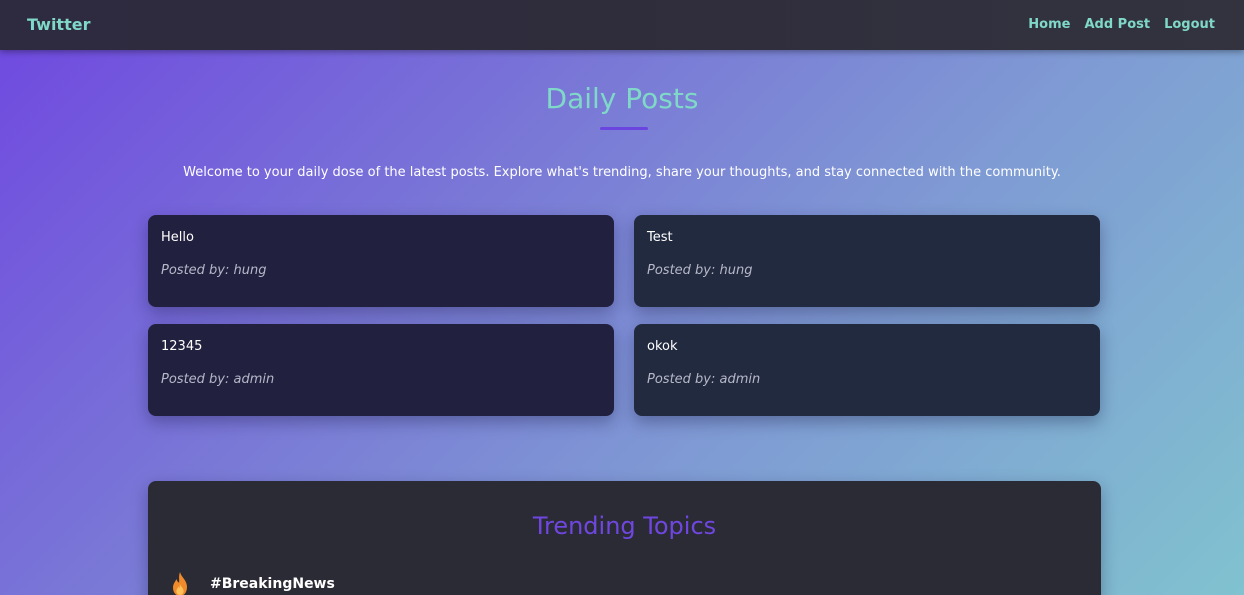 The height and width of the screenshot is (595, 1244). What do you see at coordinates (1117, 24) in the screenshot?
I see `nav-add-post-link: Add Post` at bounding box center [1117, 24].